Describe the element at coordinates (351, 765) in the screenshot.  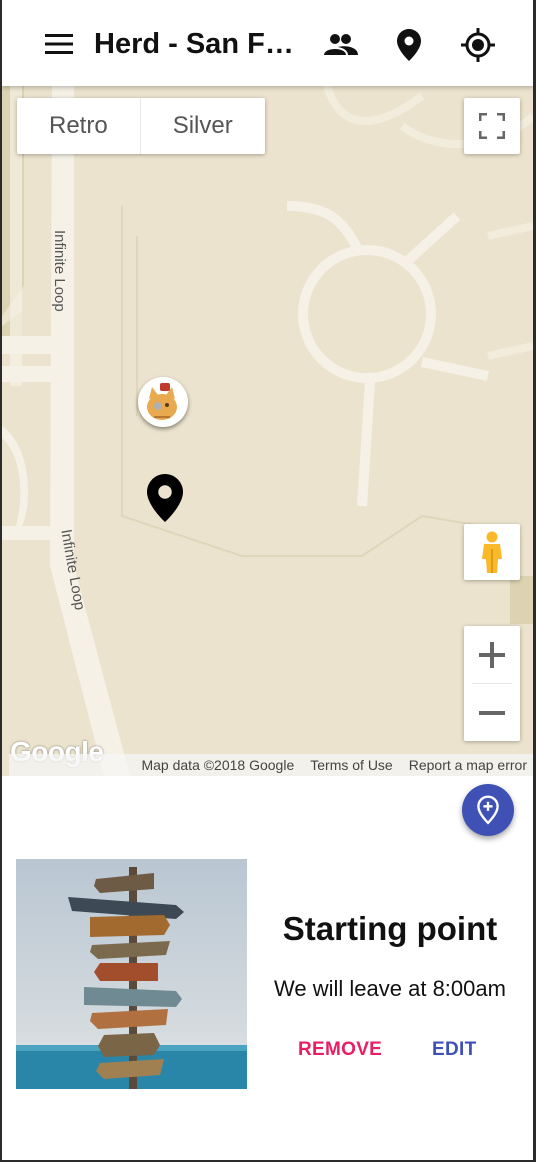
I see `terms-link: Terms of Use` at that location.